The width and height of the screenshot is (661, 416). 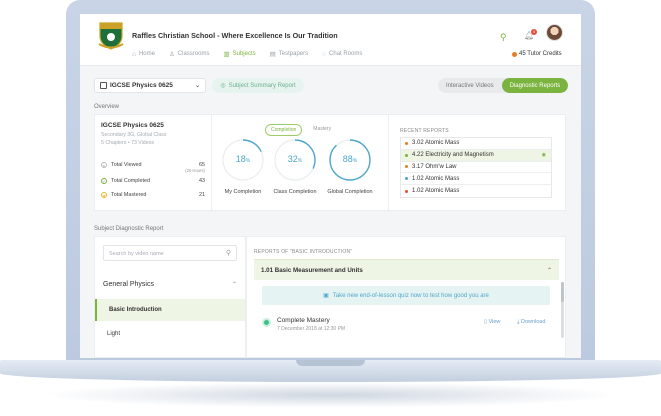 I want to click on credits-coin-icon, so click(x=514, y=54).